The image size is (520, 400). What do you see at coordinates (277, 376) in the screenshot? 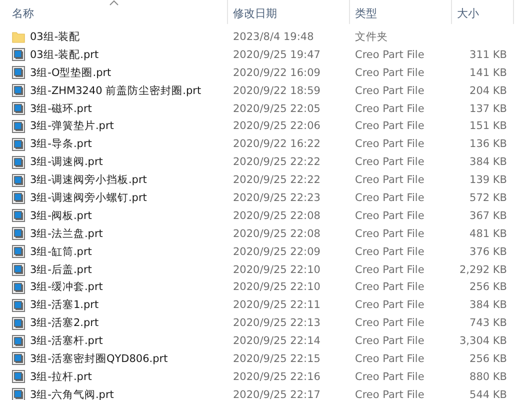
I see `date-modified: 2020/9/25 22:16` at bounding box center [277, 376].